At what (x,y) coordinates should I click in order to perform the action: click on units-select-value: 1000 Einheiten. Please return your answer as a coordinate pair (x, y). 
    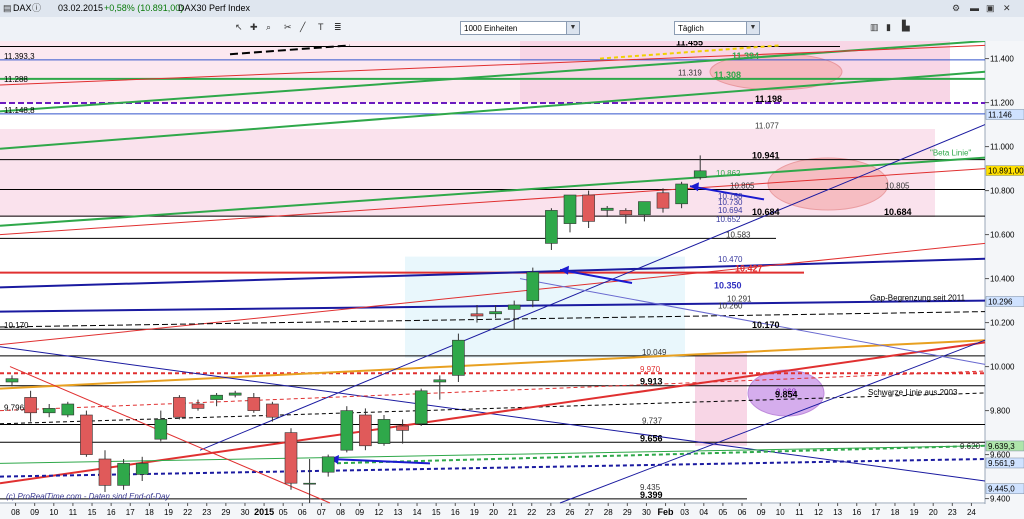
    Looking at the image, I should click on (491, 28).